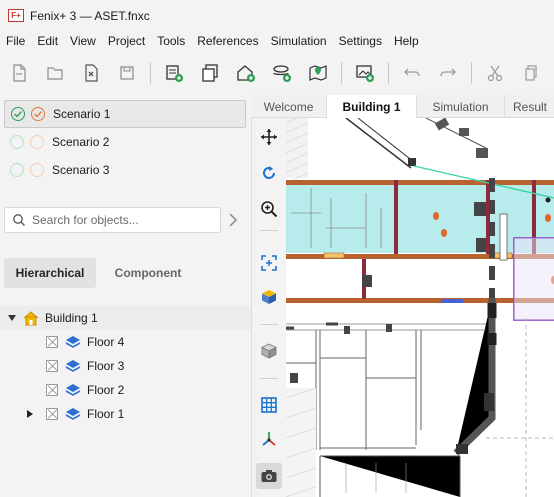 The image size is (554, 497). Describe the element at coordinates (16, 15) in the screenshot. I see `app-logo: F+` at that location.